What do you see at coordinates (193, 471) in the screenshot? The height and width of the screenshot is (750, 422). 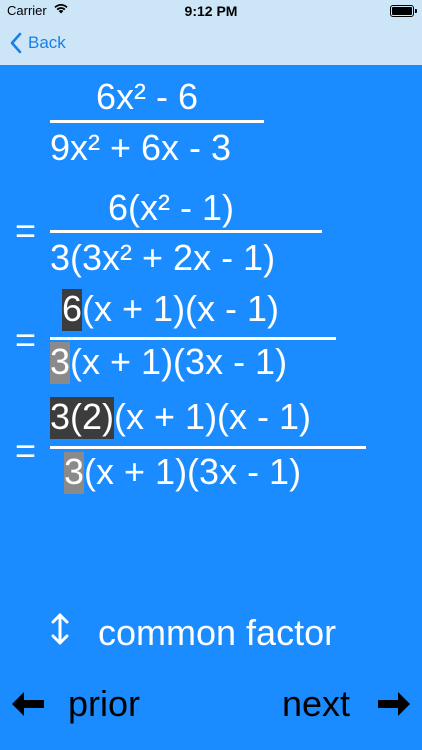 I see `step3-denominator-rest: (x + 1)(3x - 1)` at bounding box center [193, 471].